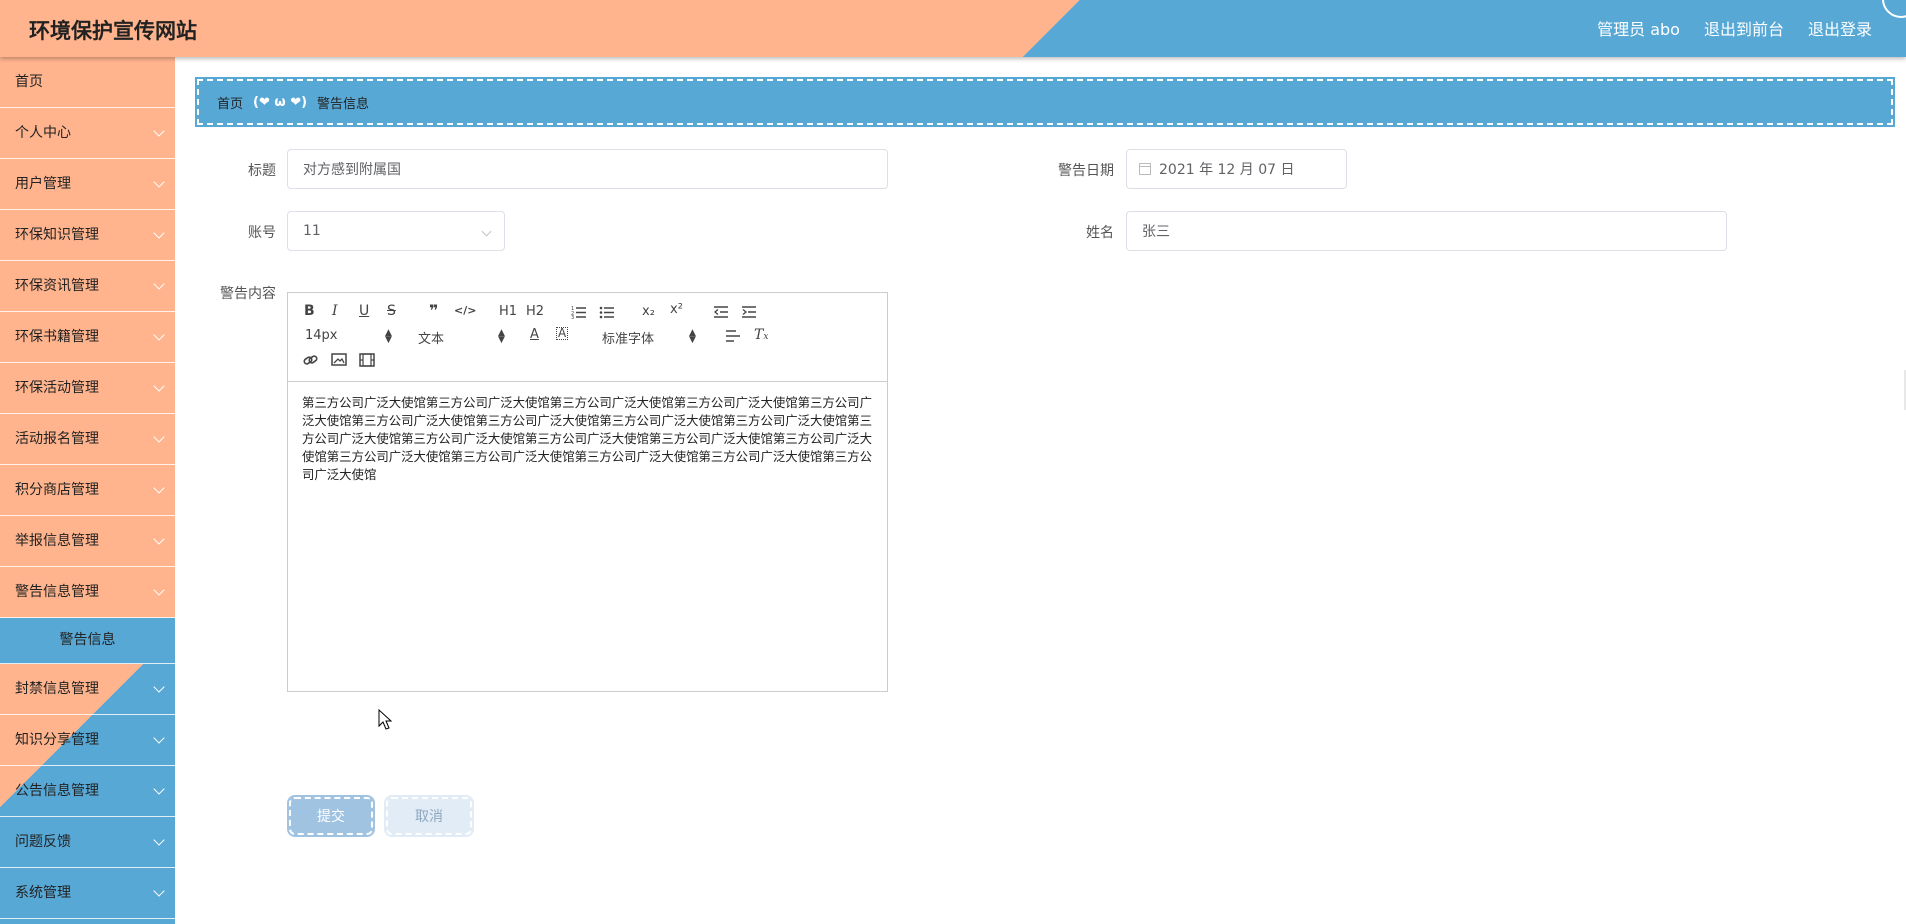  What do you see at coordinates (465, 310) in the screenshot?
I see `code-button: </>` at bounding box center [465, 310].